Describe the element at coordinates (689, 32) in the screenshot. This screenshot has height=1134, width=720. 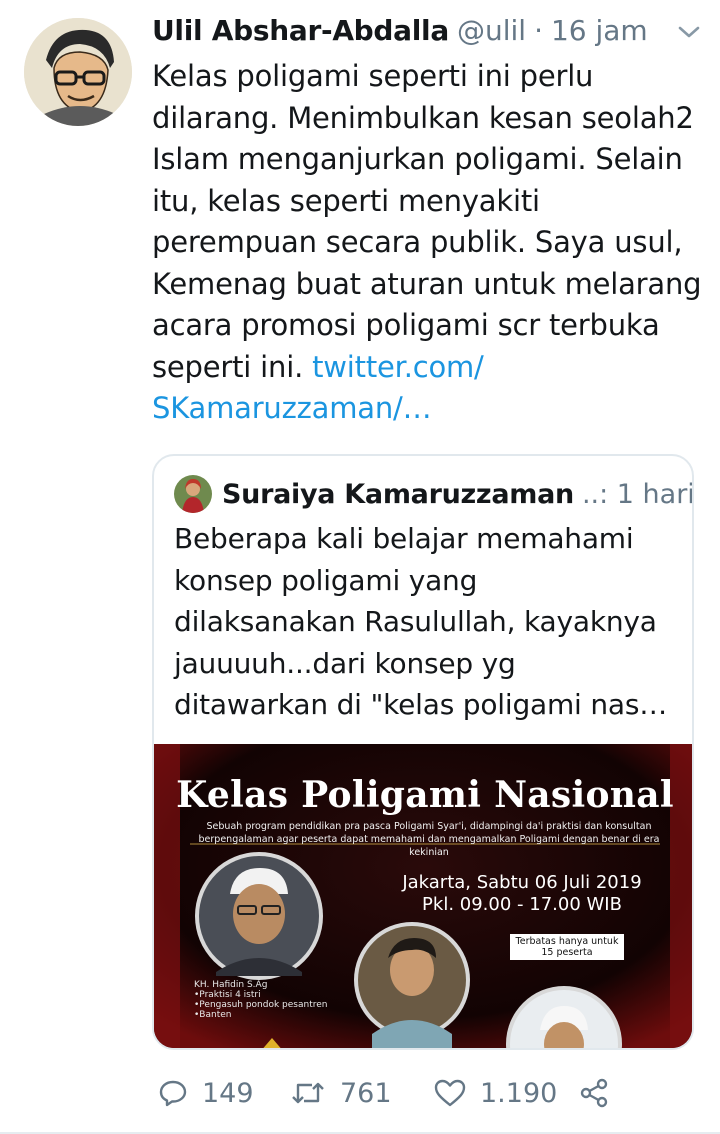
I see `chevron-down-icon` at that location.